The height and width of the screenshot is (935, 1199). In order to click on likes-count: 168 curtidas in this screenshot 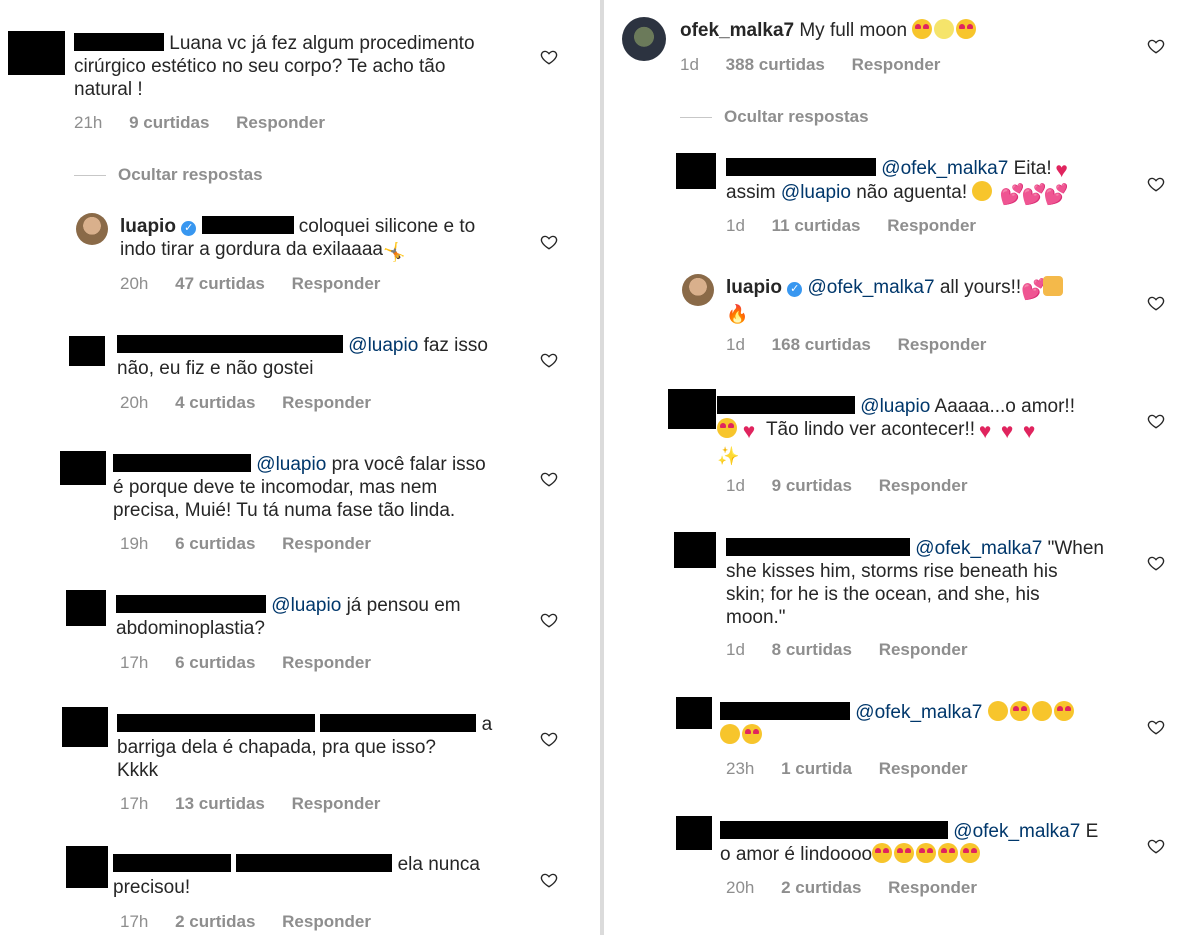, I will do `click(821, 344)`.